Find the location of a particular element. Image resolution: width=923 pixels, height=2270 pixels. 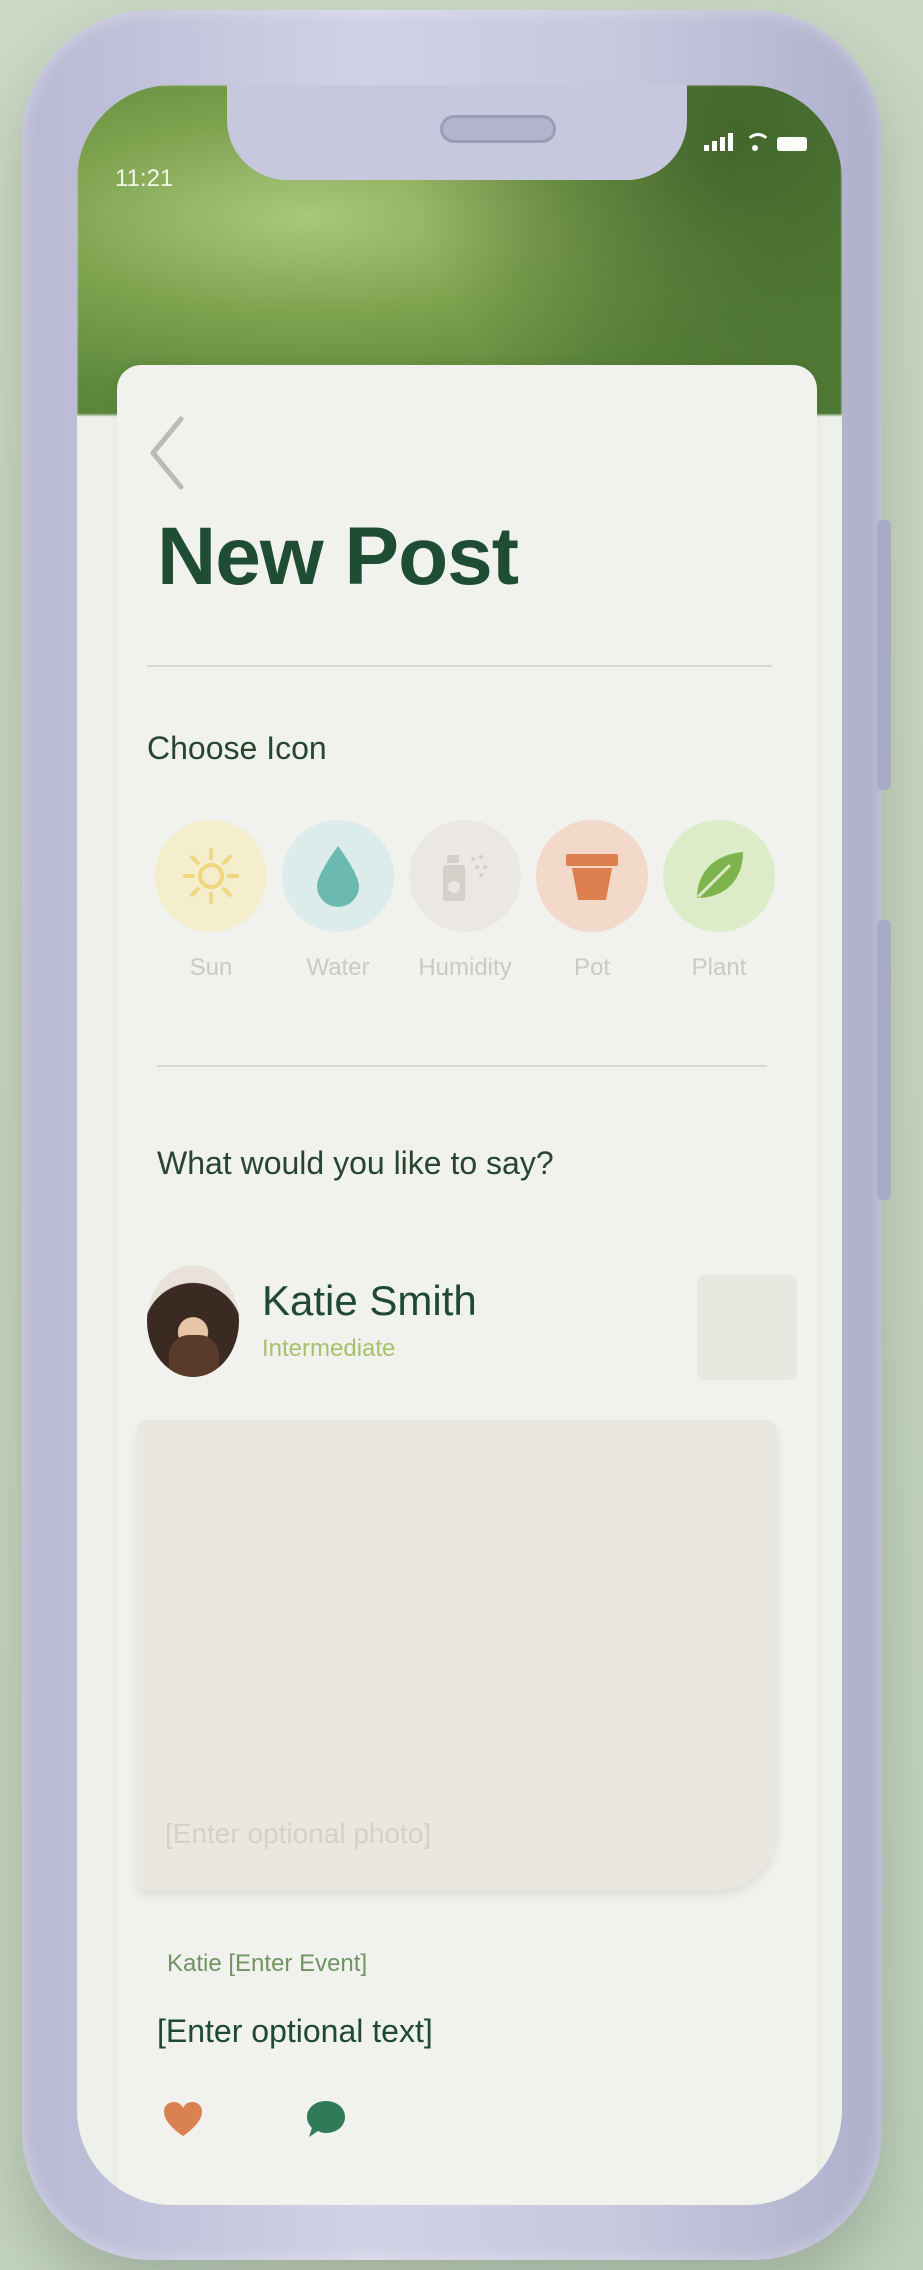

icon-option-sun: Sun is located at coordinates (211, 901).